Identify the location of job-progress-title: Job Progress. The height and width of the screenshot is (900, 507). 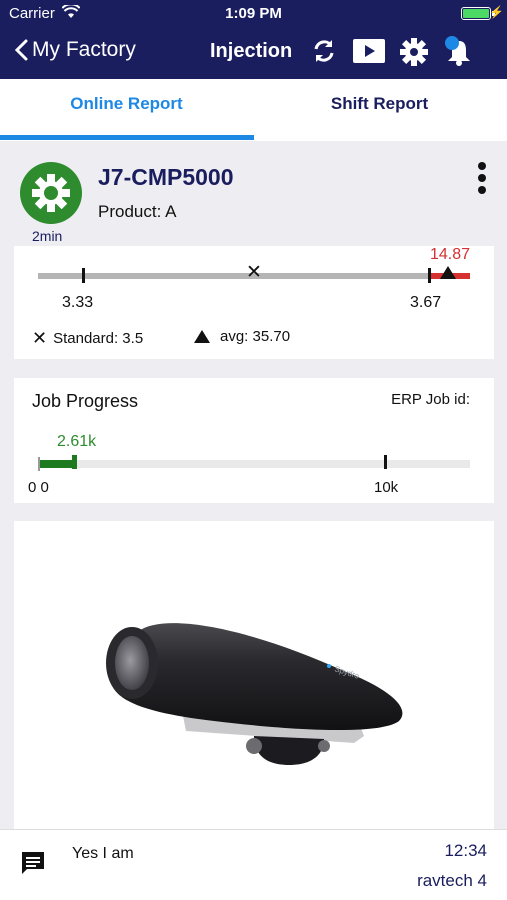
(85, 401).